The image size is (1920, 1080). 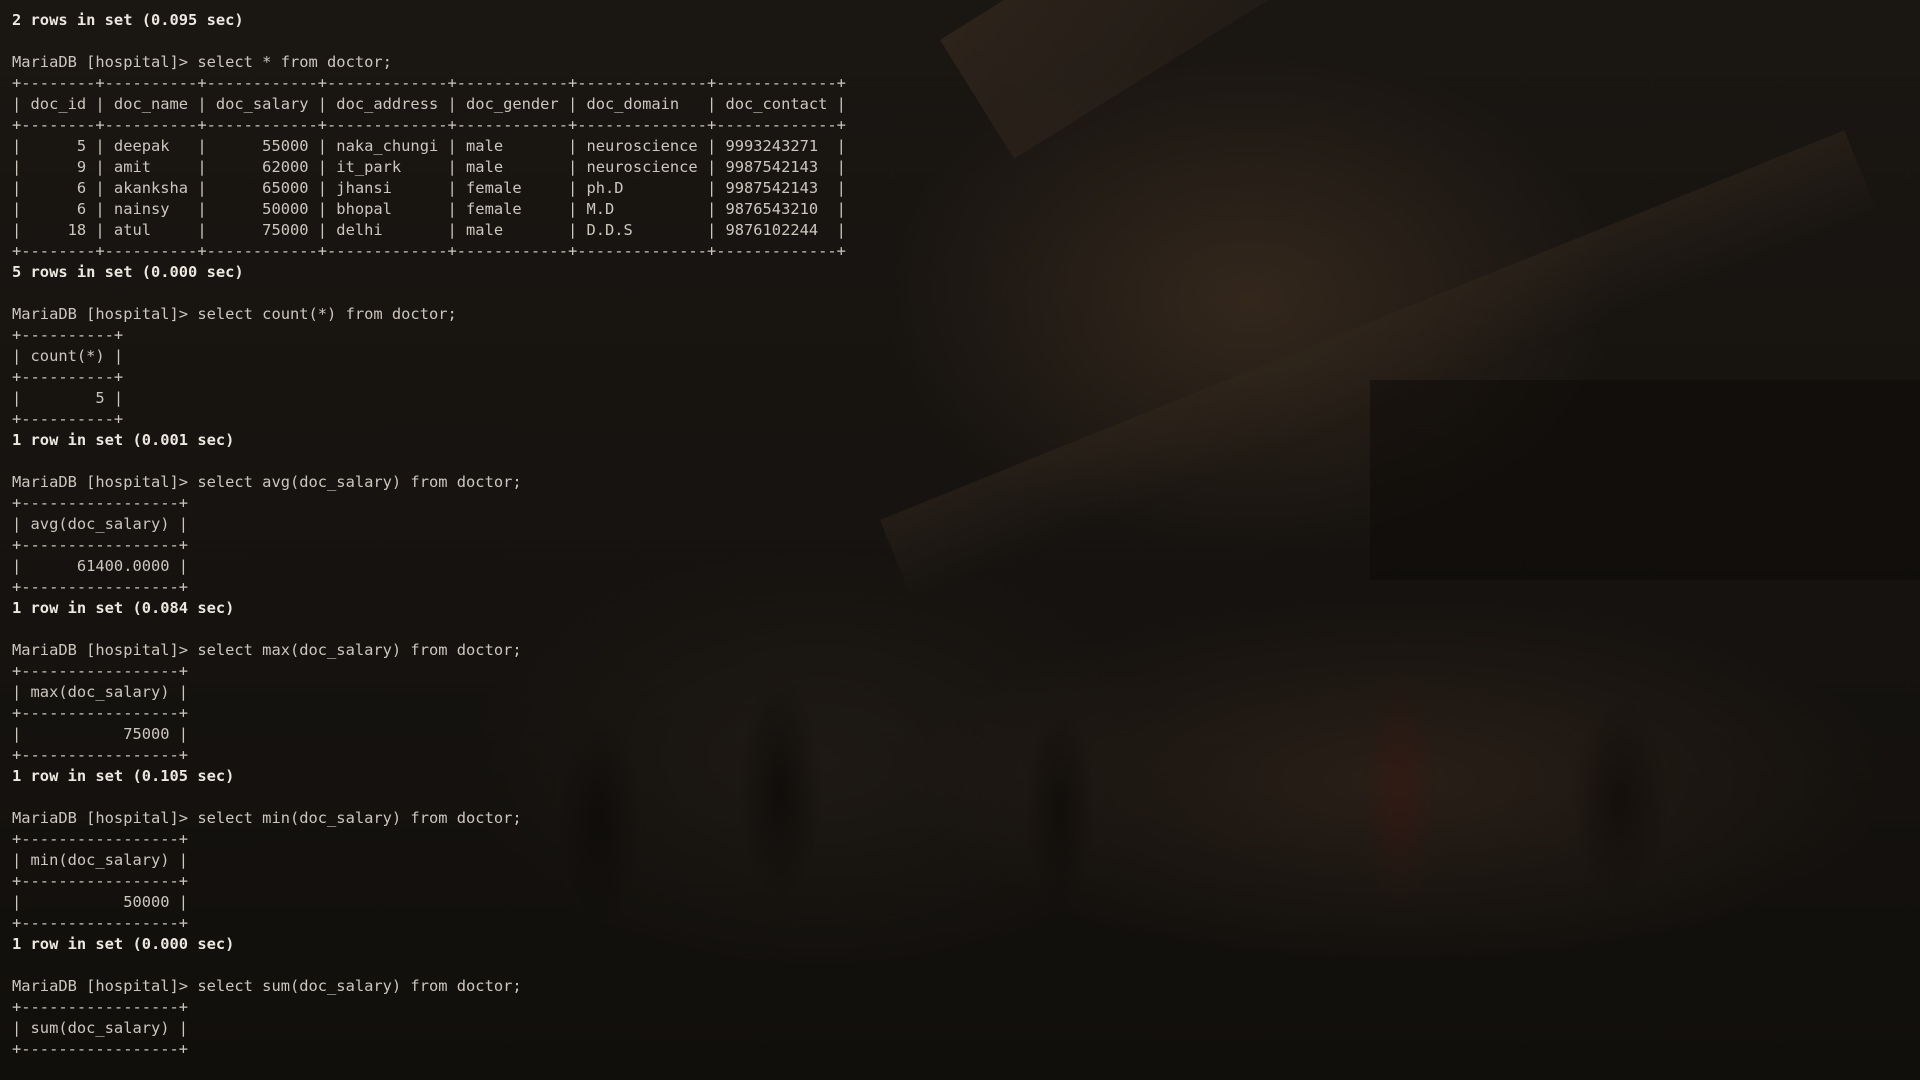 I want to click on query-status-line: 1 row in set (0.084 sec), so click(x=123, y=608).